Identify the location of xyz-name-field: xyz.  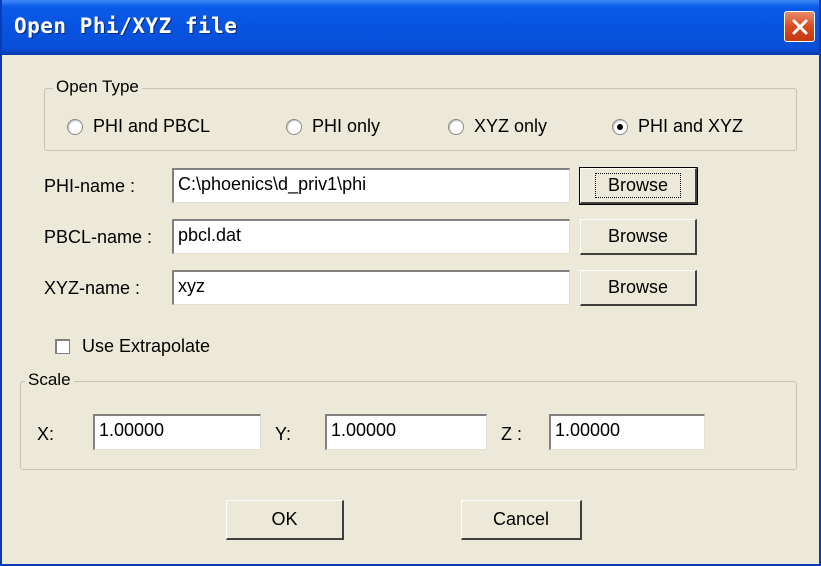
(371, 287).